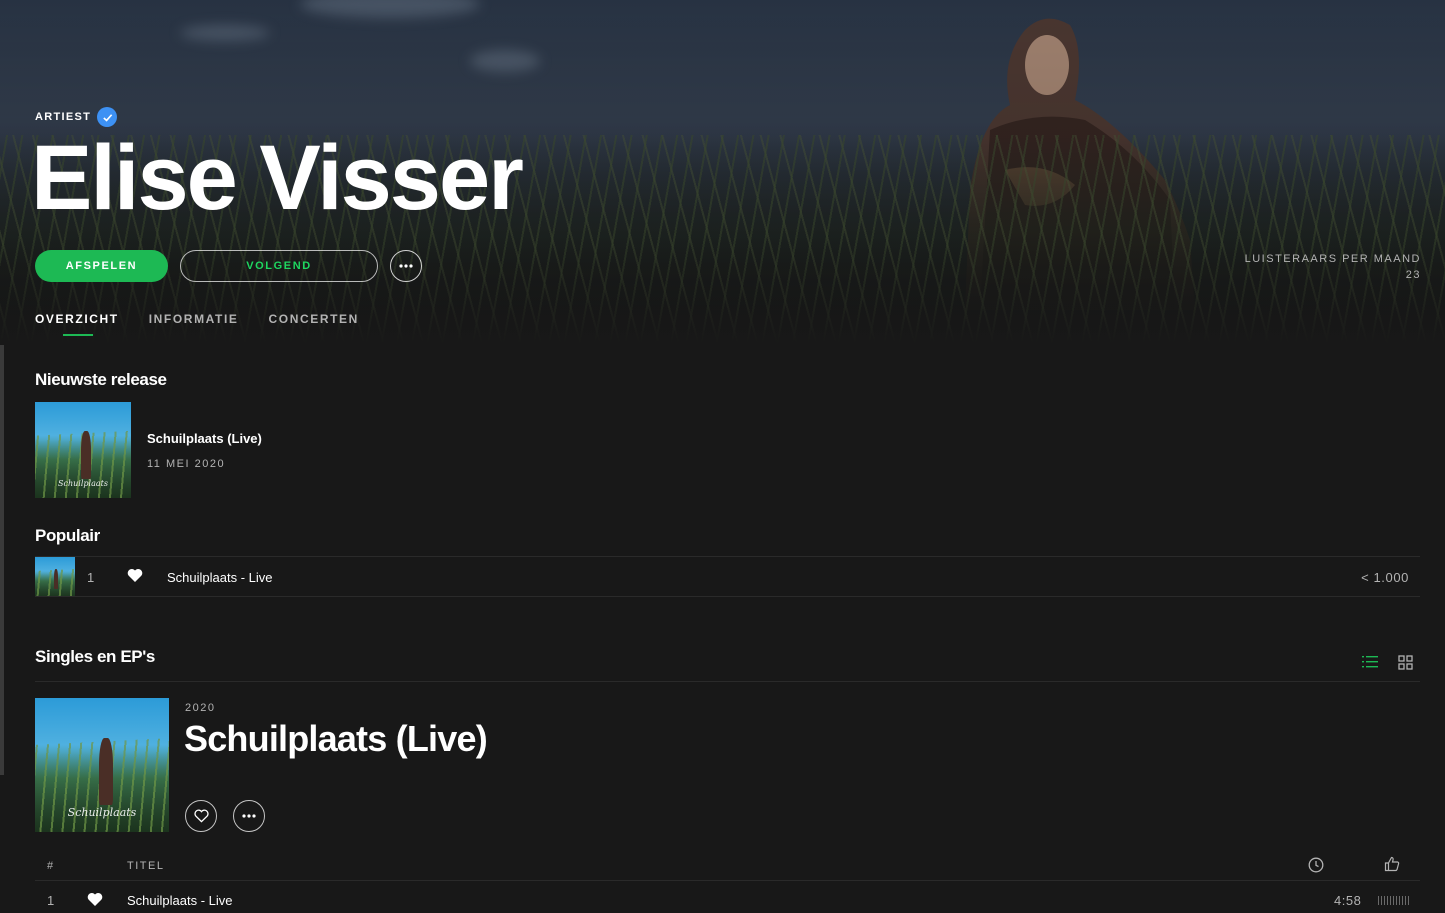 The height and width of the screenshot is (913, 1445). Describe the element at coordinates (336, 739) in the screenshot. I see `single-title: Schuilplaats (Live)` at that location.